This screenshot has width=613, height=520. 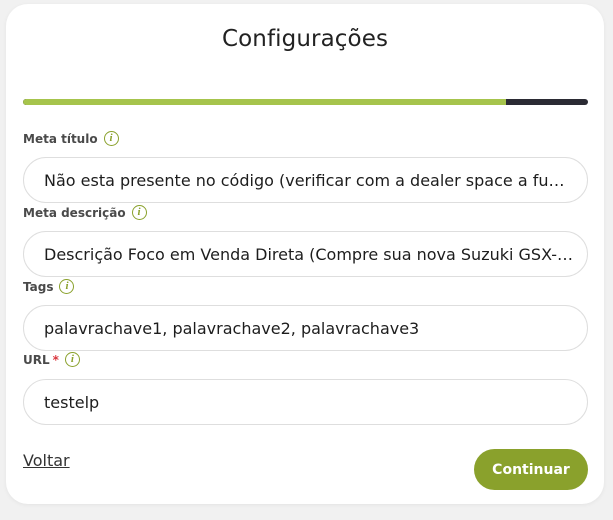 I want to click on meta-title-label: Meta título, so click(x=60, y=138).